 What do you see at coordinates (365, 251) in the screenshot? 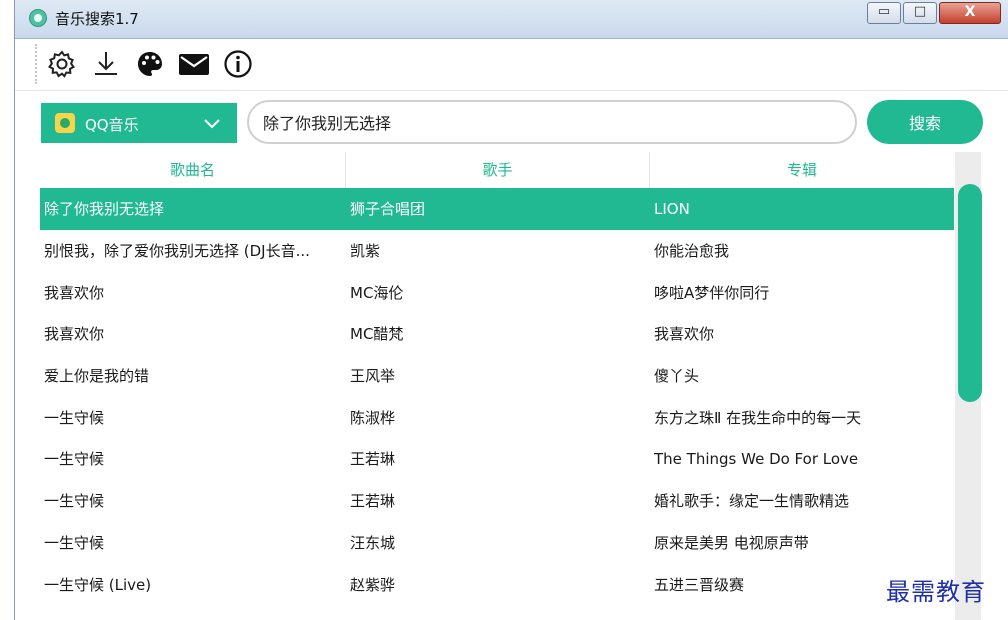
I see `artist-cell: 凯紫` at bounding box center [365, 251].